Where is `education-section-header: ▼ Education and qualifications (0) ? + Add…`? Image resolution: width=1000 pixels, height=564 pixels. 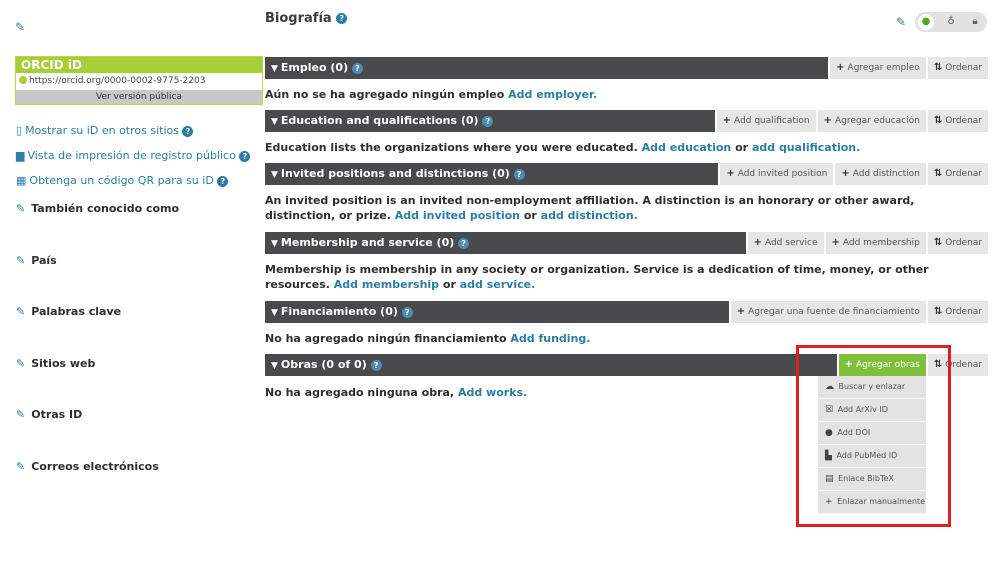
education-section-header: ▼ Education and qualifications (0) ? + Add… is located at coordinates (626, 121).